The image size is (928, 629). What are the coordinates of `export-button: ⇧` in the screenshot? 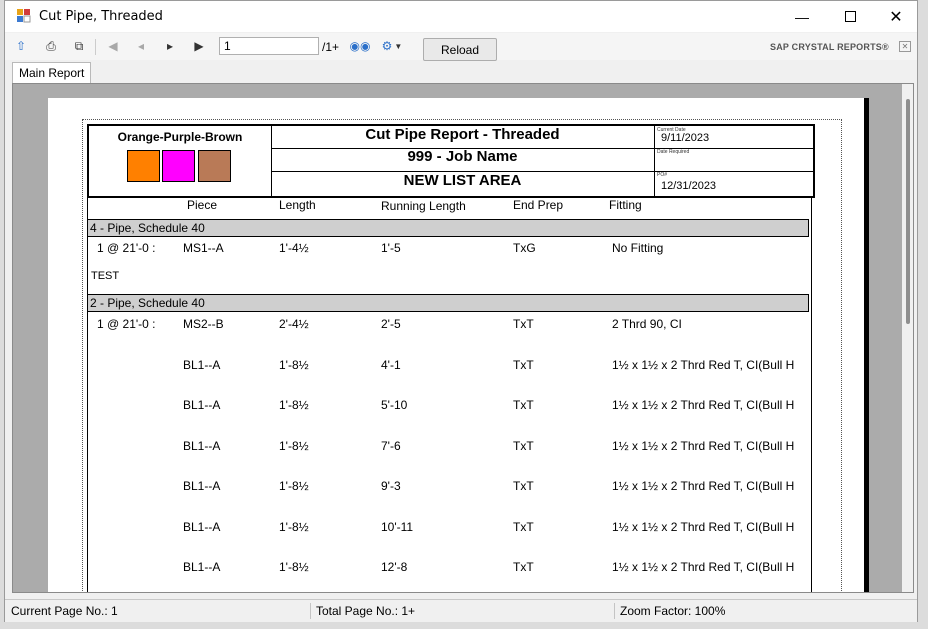 It's located at (21, 46).